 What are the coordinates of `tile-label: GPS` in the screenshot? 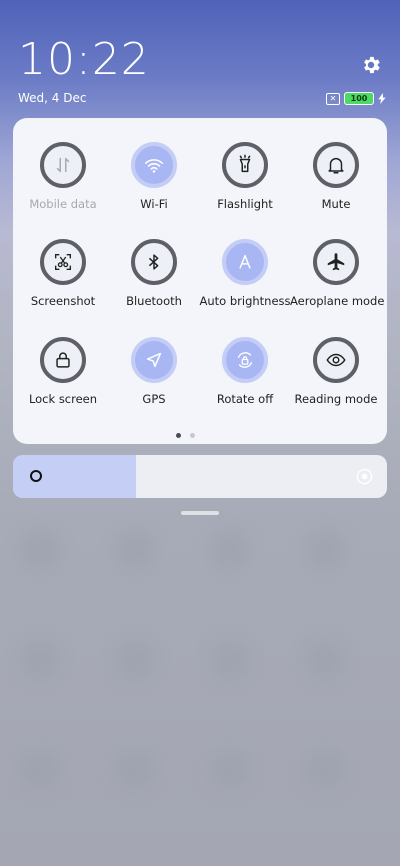 It's located at (154, 399).